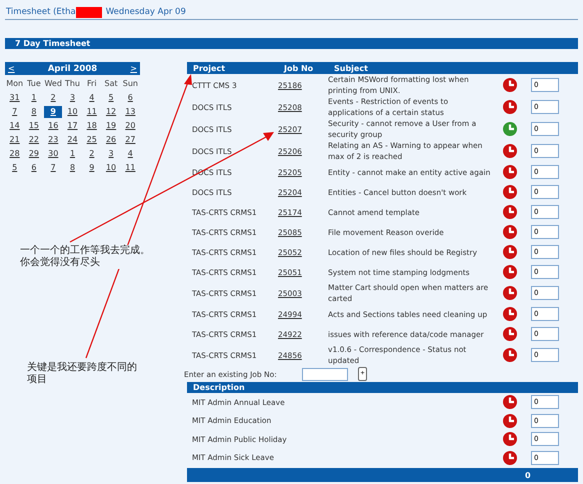 This screenshot has width=583, height=484. I want to click on calendar-day: 29, so click(34, 154).